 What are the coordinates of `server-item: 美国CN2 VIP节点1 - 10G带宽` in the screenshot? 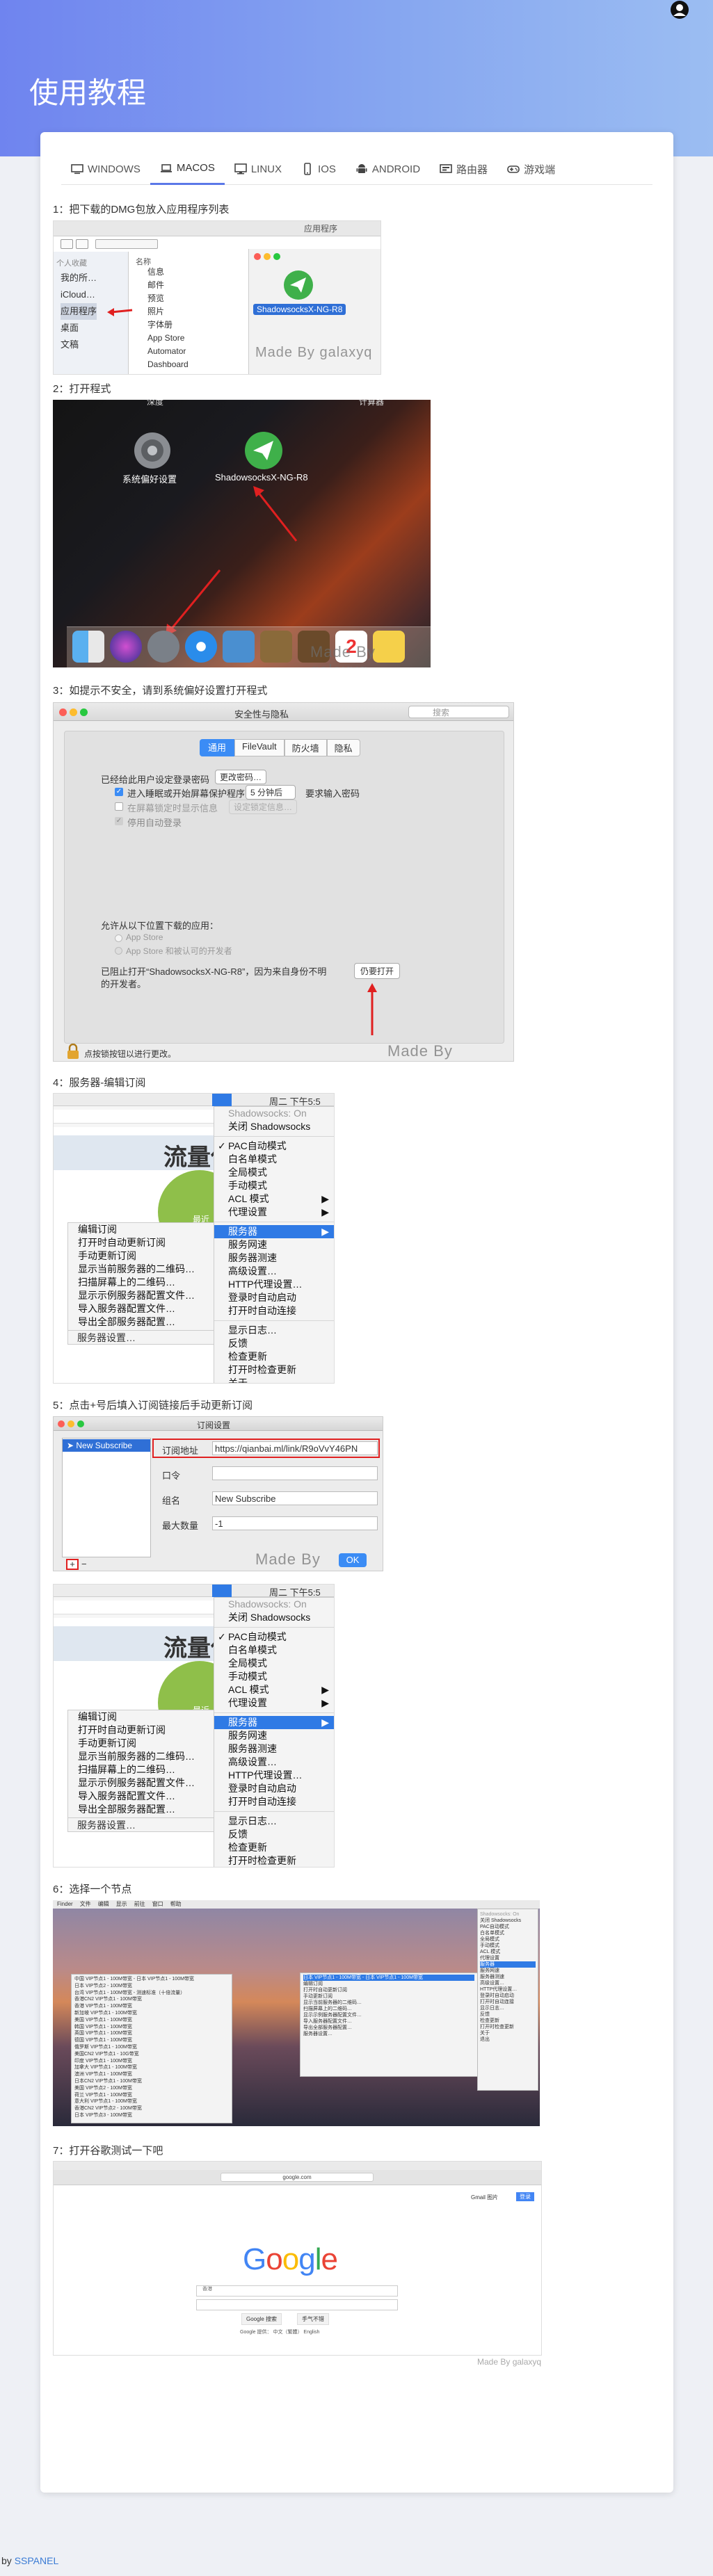 It's located at (151, 2054).